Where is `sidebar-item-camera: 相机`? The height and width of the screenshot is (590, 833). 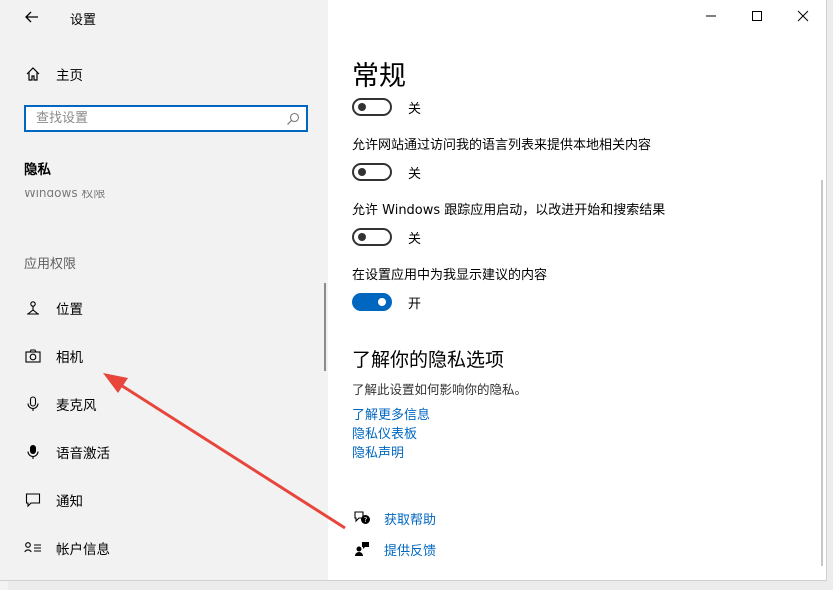
sidebar-item-camera: 相机 is located at coordinates (164, 356).